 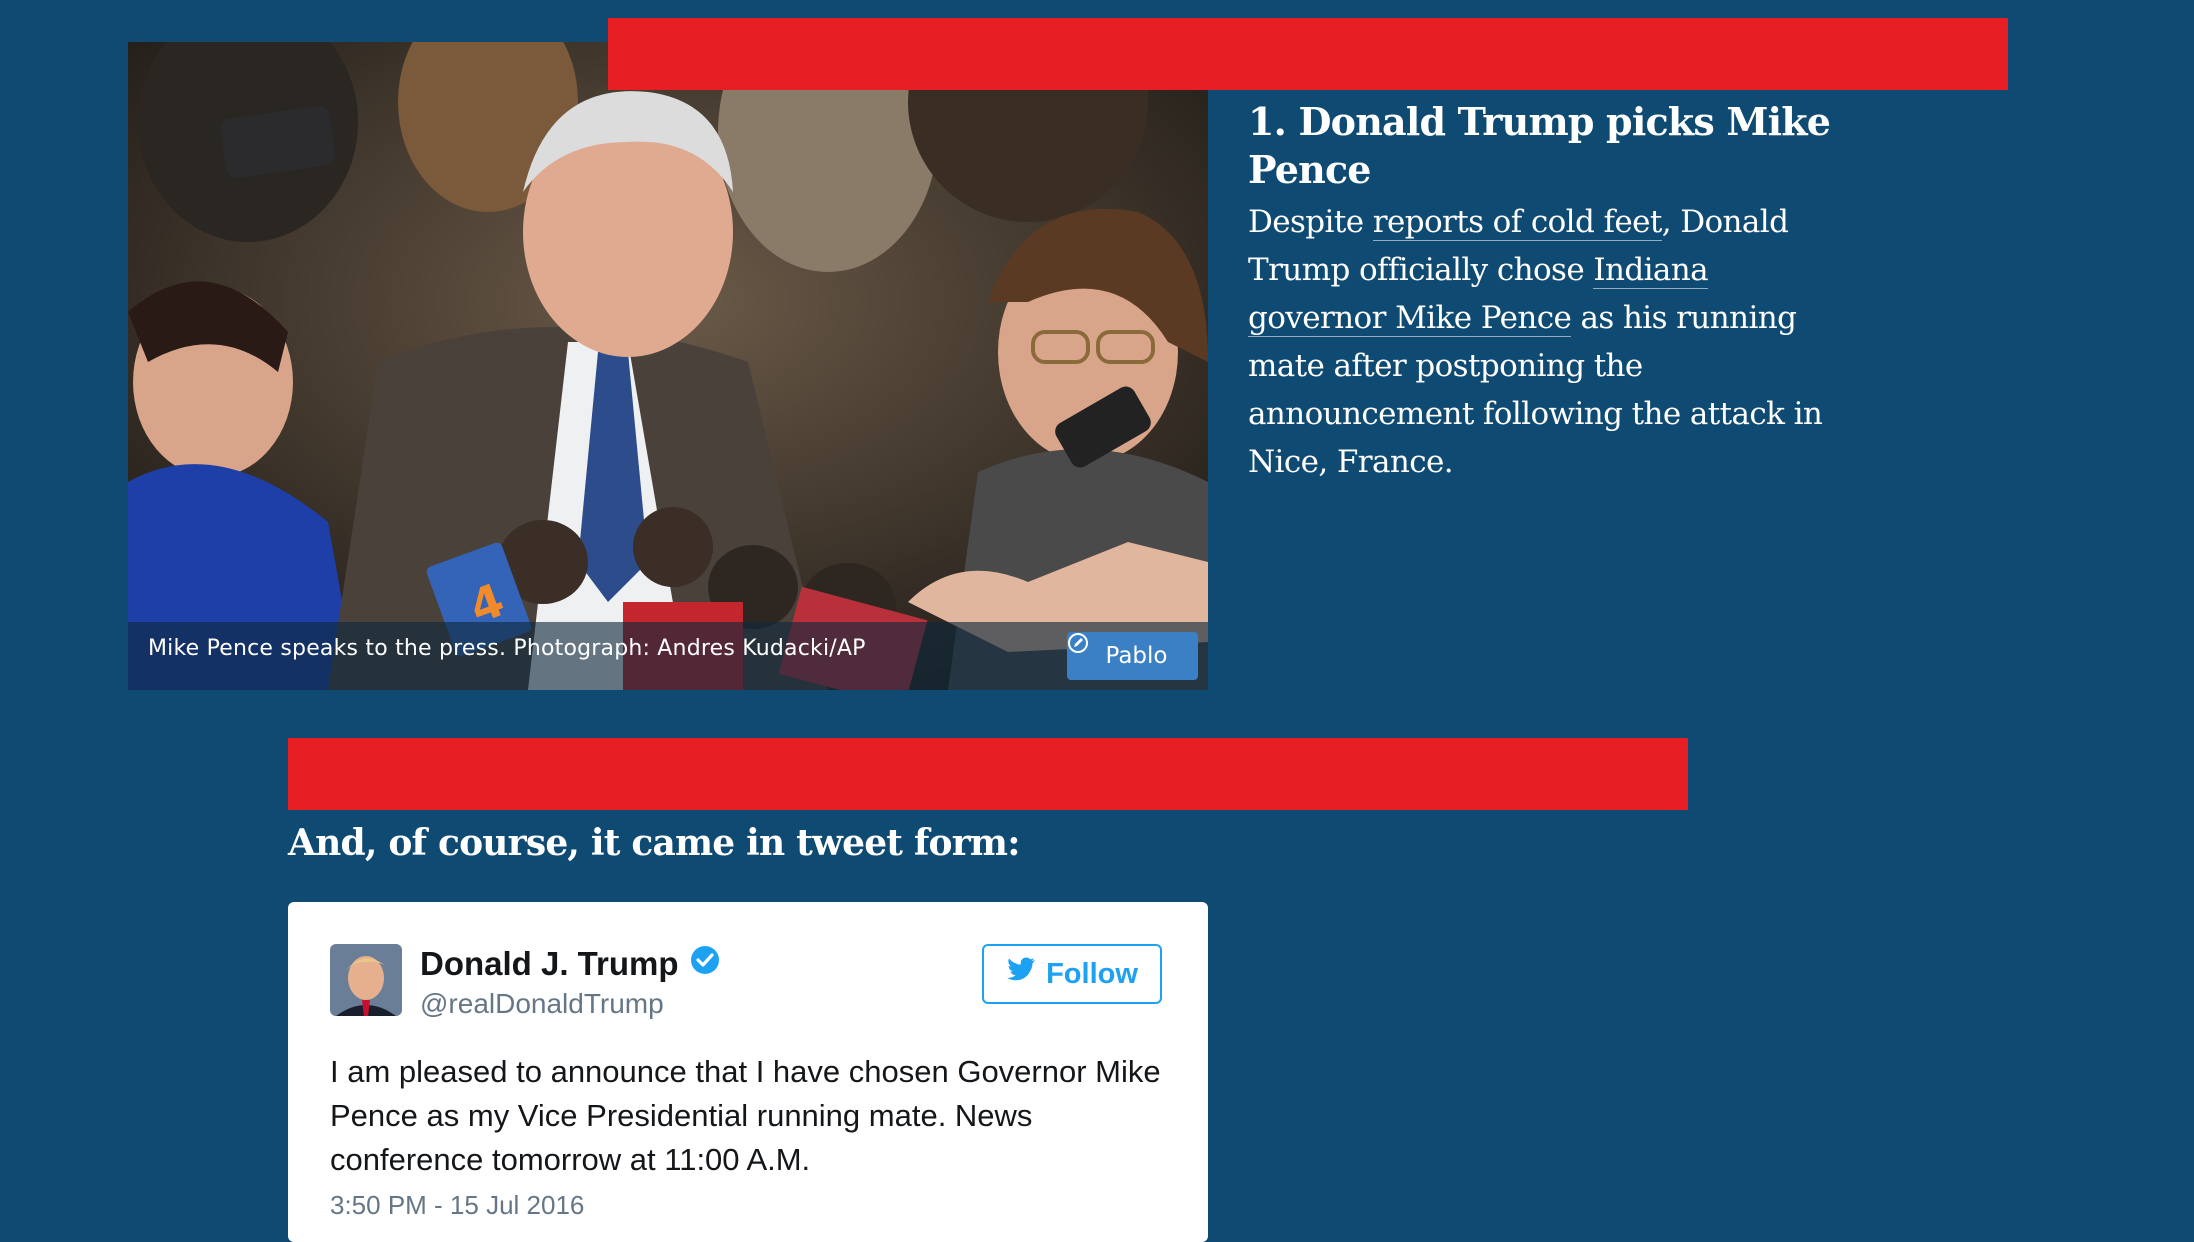 I want to click on twitter-bird-icon, so click(x=1021, y=974).